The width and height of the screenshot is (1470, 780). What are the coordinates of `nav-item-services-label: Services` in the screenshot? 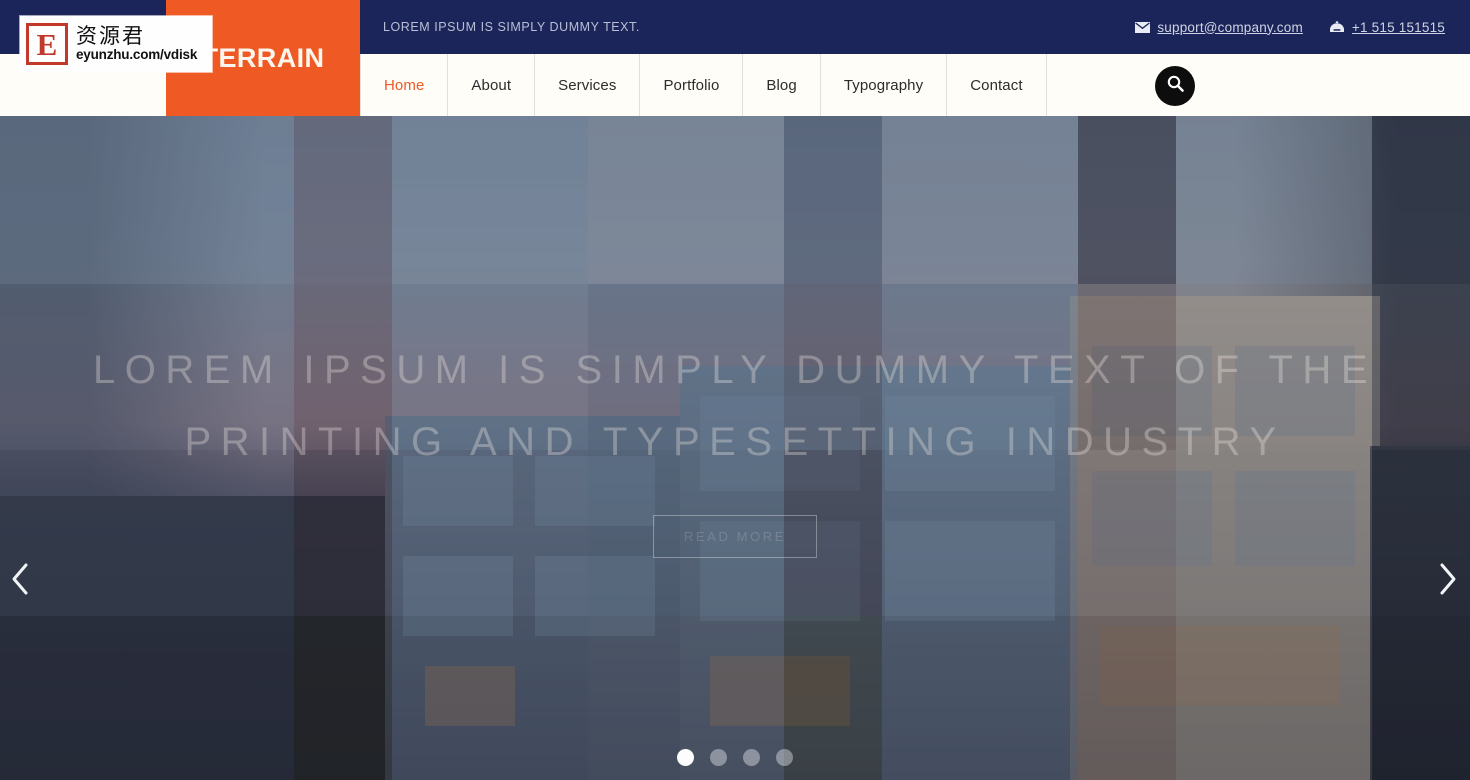 It's located at (587, 85).